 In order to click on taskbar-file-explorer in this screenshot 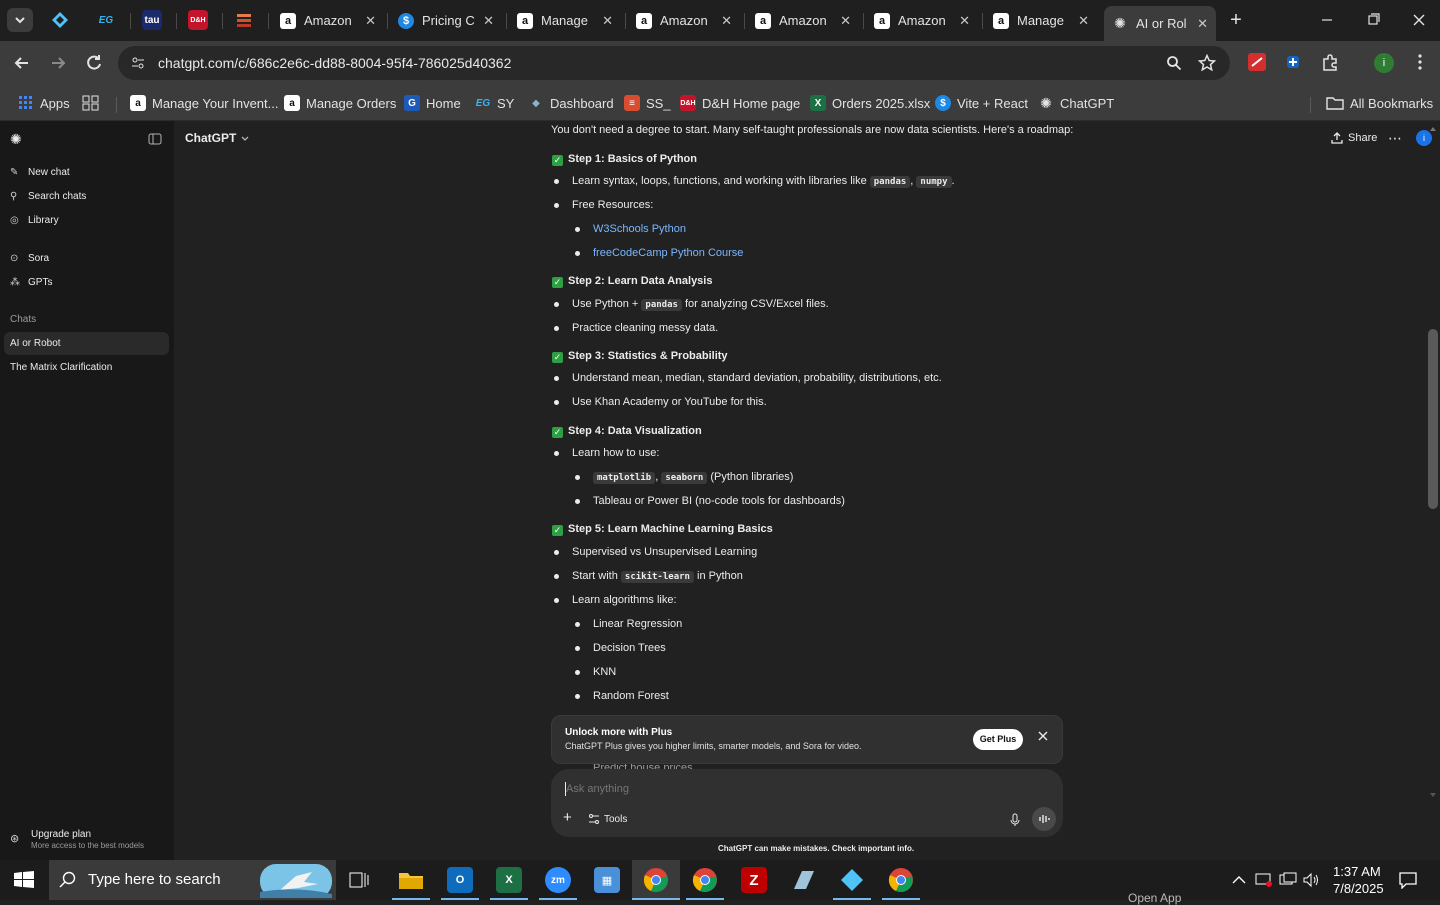, I will do `click(411, 880)`.